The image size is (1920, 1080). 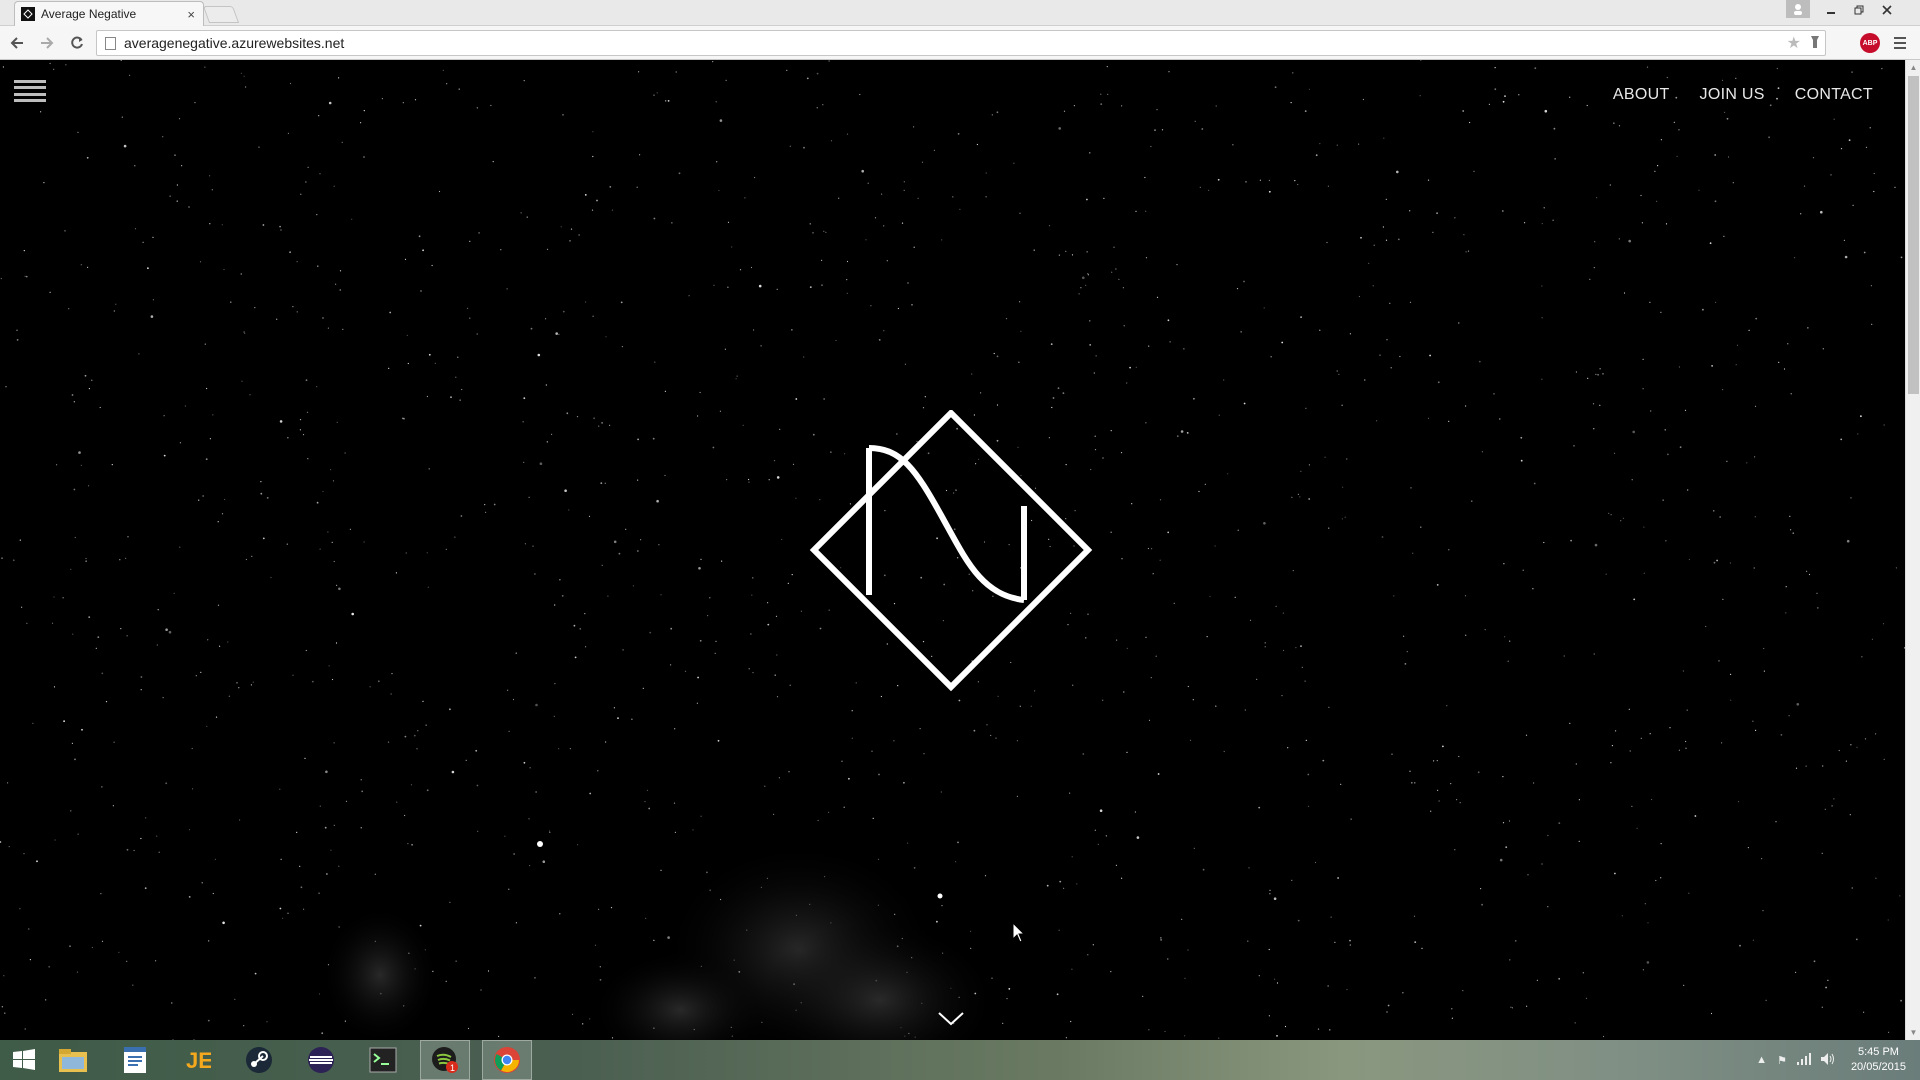 I want to click on minimize-window-button, so click(x=1831, y=10).